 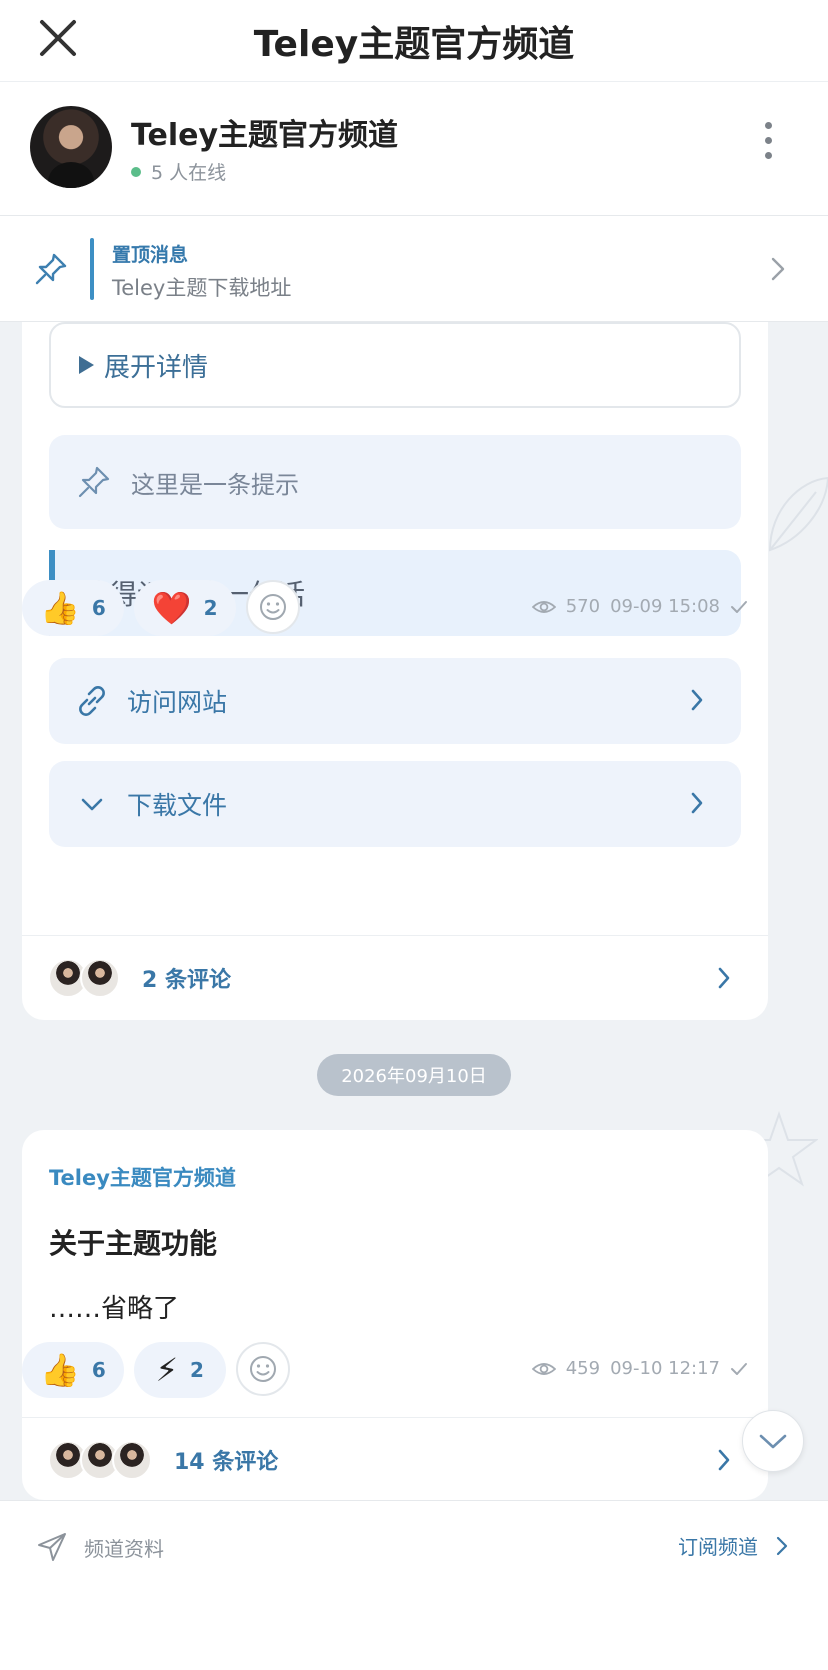 What do you see at coordinates (156, 367) in the screenshot?
I see `expand-details-label: 展开详情` at bounding box center [156, 367].